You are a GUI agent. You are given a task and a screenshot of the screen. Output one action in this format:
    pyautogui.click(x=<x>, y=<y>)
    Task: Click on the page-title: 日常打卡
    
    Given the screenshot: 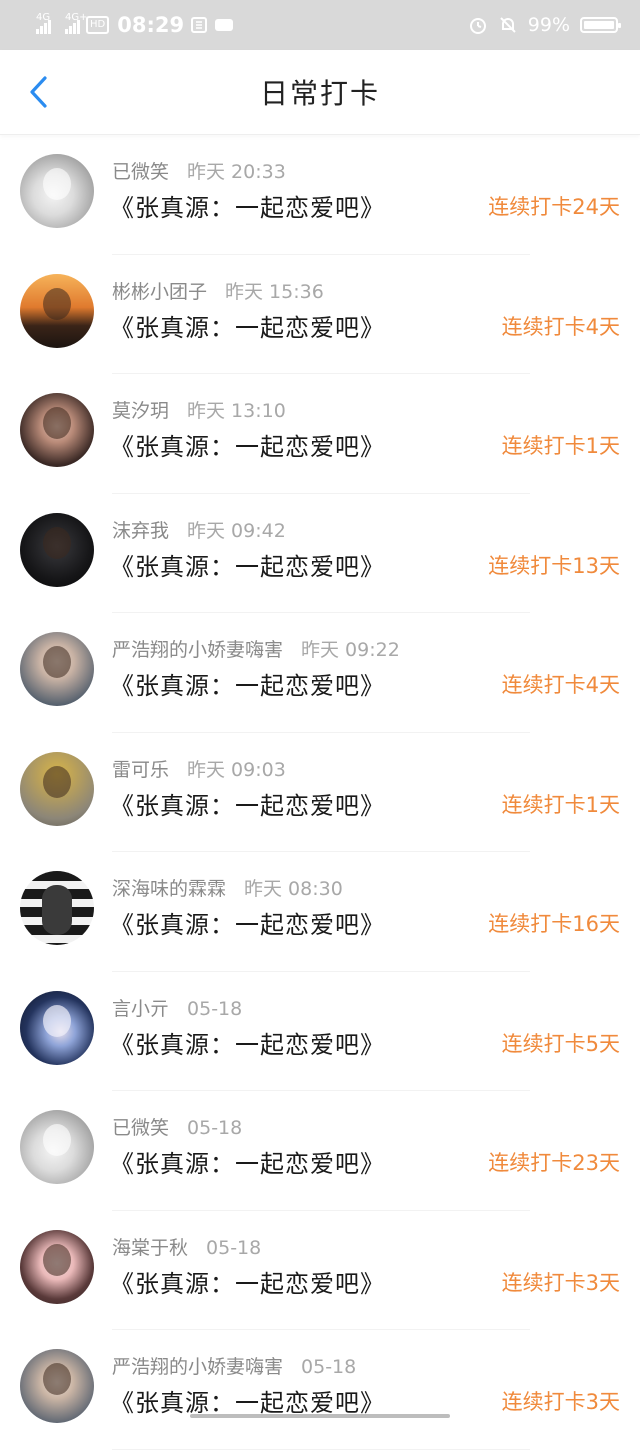 What is the action you would take?
    pyautogui.click(x=319, y=93)
    